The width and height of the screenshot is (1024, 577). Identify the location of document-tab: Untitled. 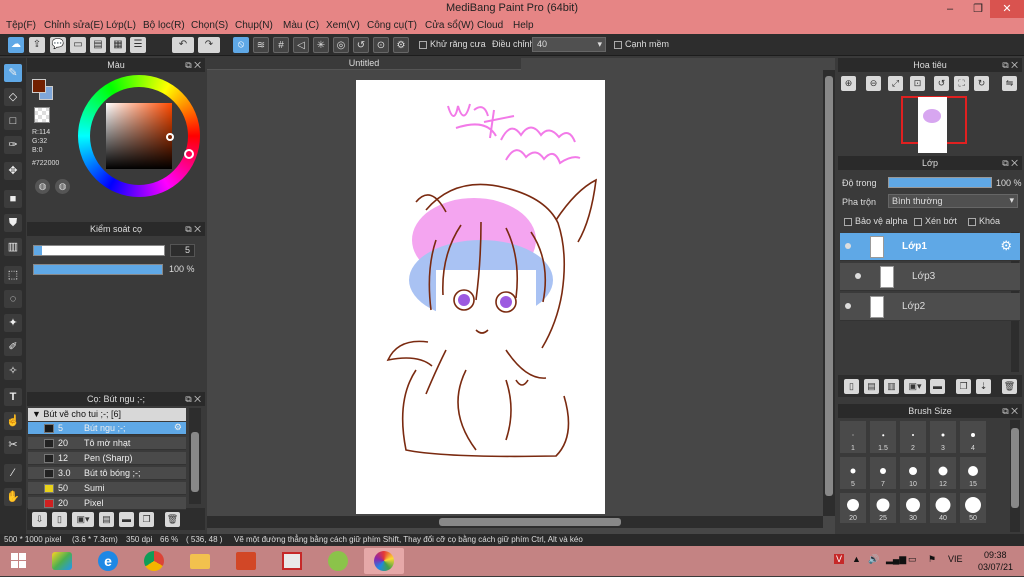
(364, 63).